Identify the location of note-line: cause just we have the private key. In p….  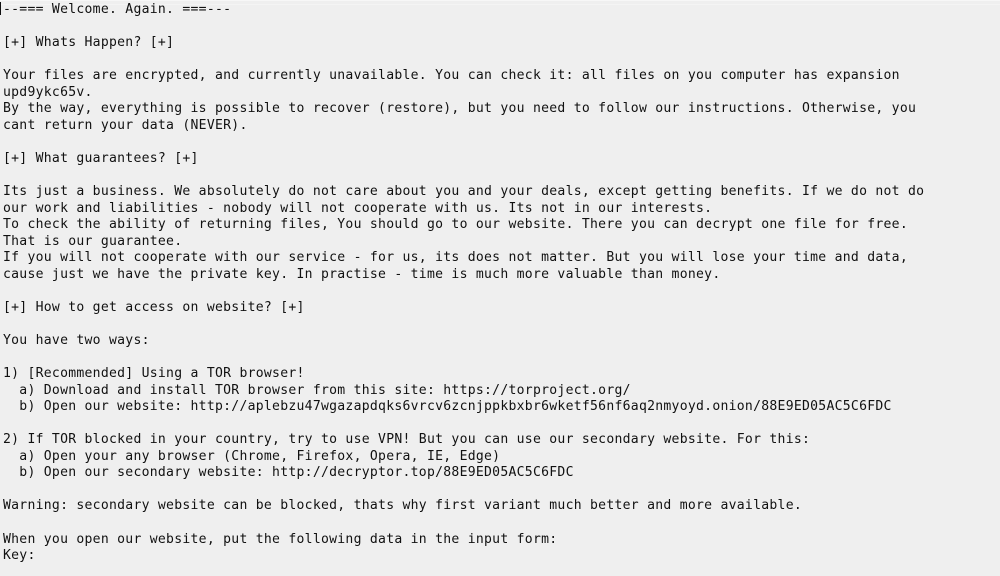
(362, 274).